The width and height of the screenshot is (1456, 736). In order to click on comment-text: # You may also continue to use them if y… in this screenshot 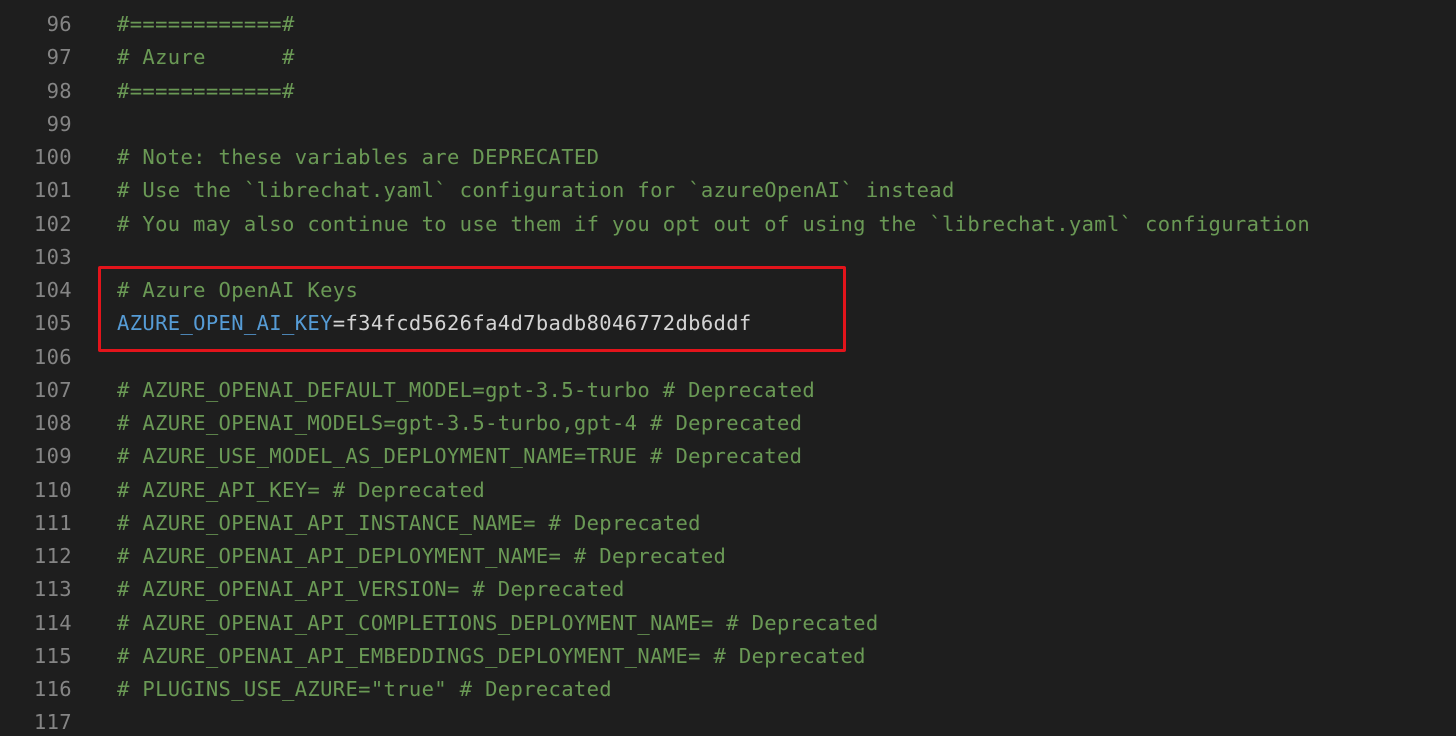, I will do `click(714, 223)`.